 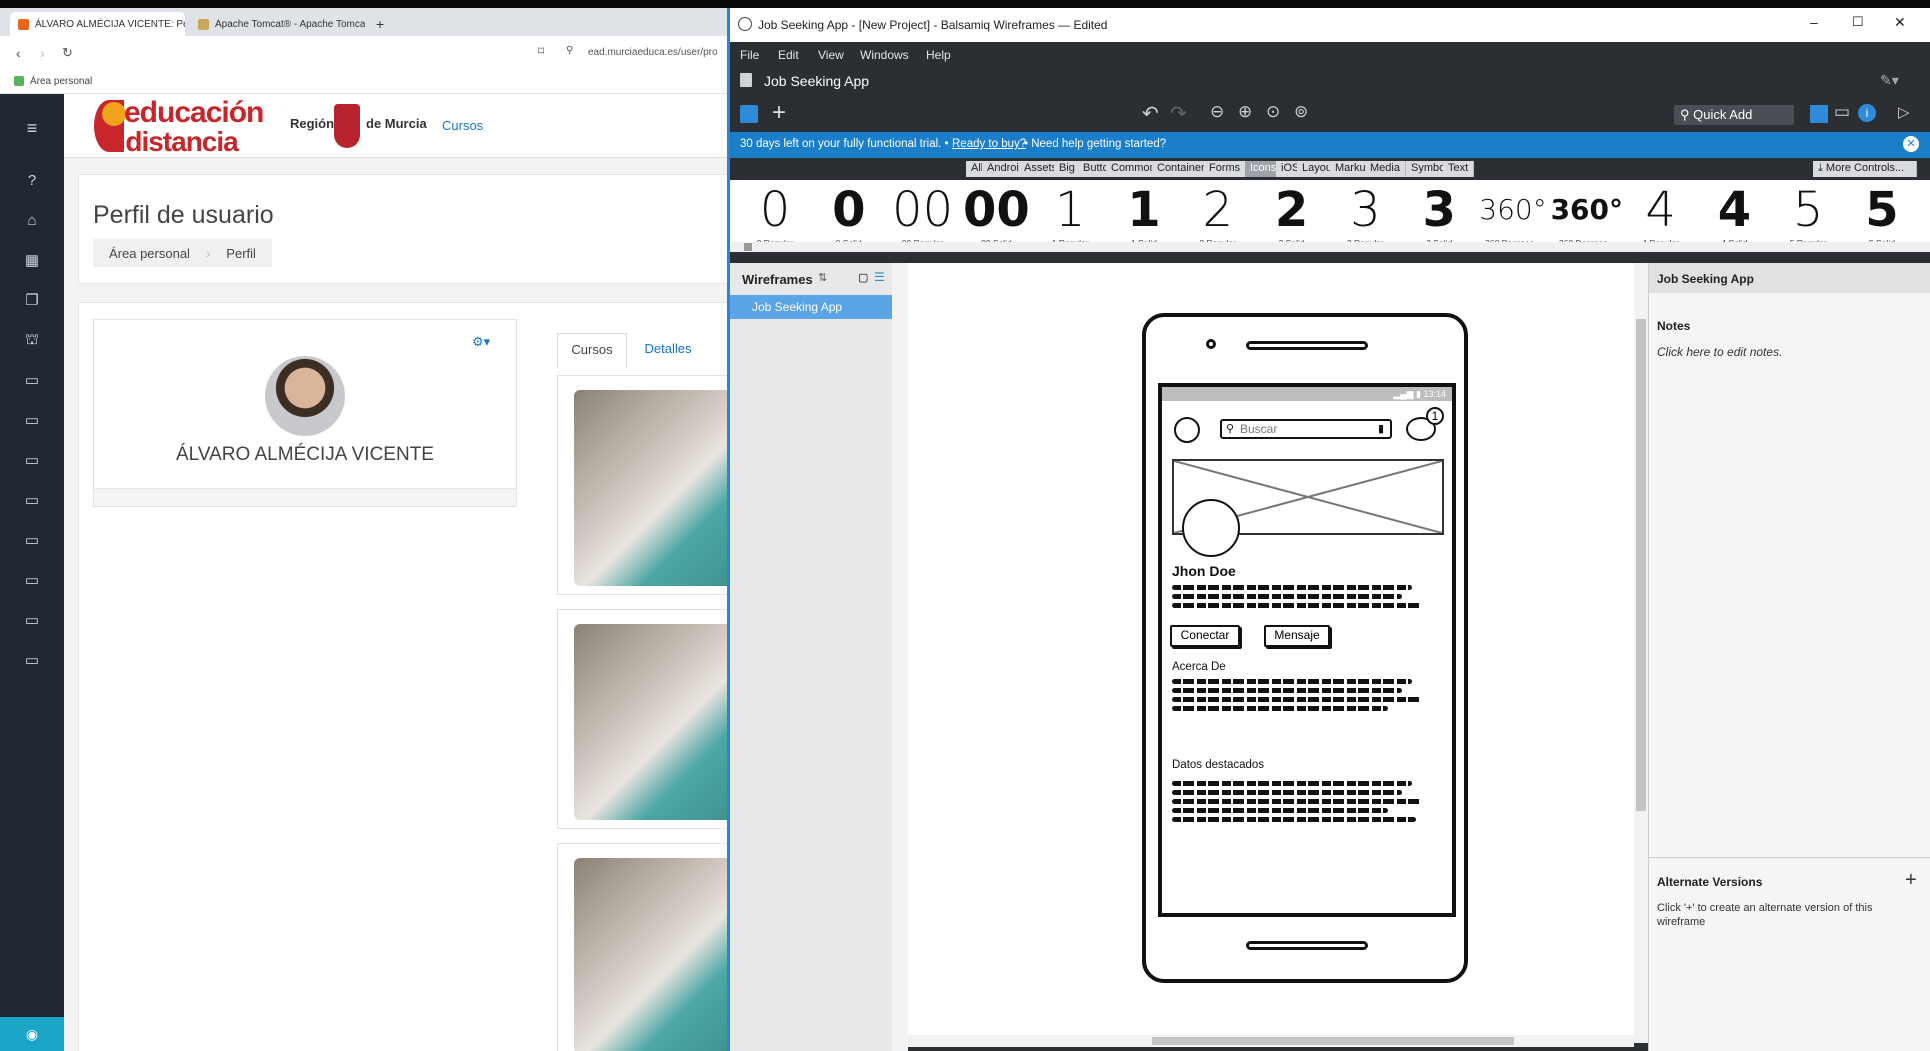 What do you see at coordinates (653, 52) in the screenshot?
I see `address-bar: ead.murciaeduca.es/user/pro` at bounding box center [653, 52].